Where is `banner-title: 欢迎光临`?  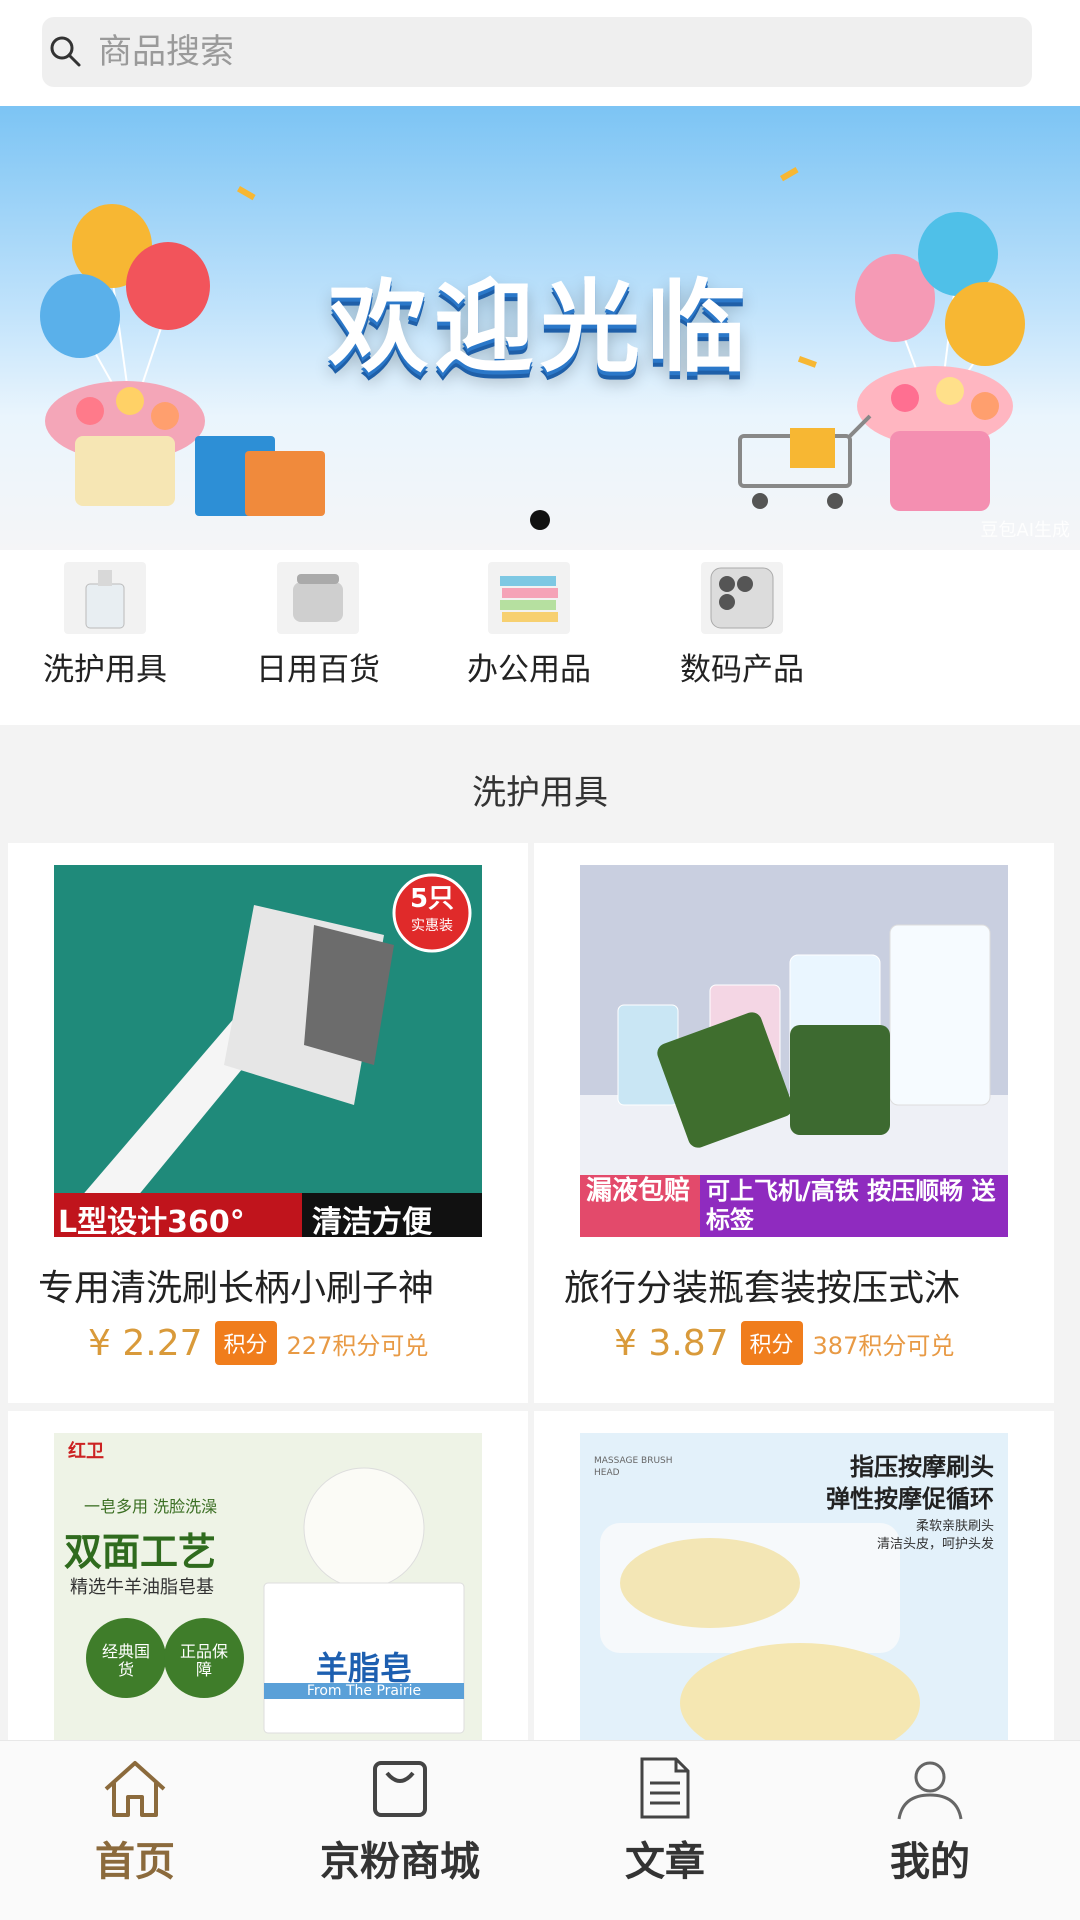
banner-title: 欢迎光临 is located at coordinates (540, 327).